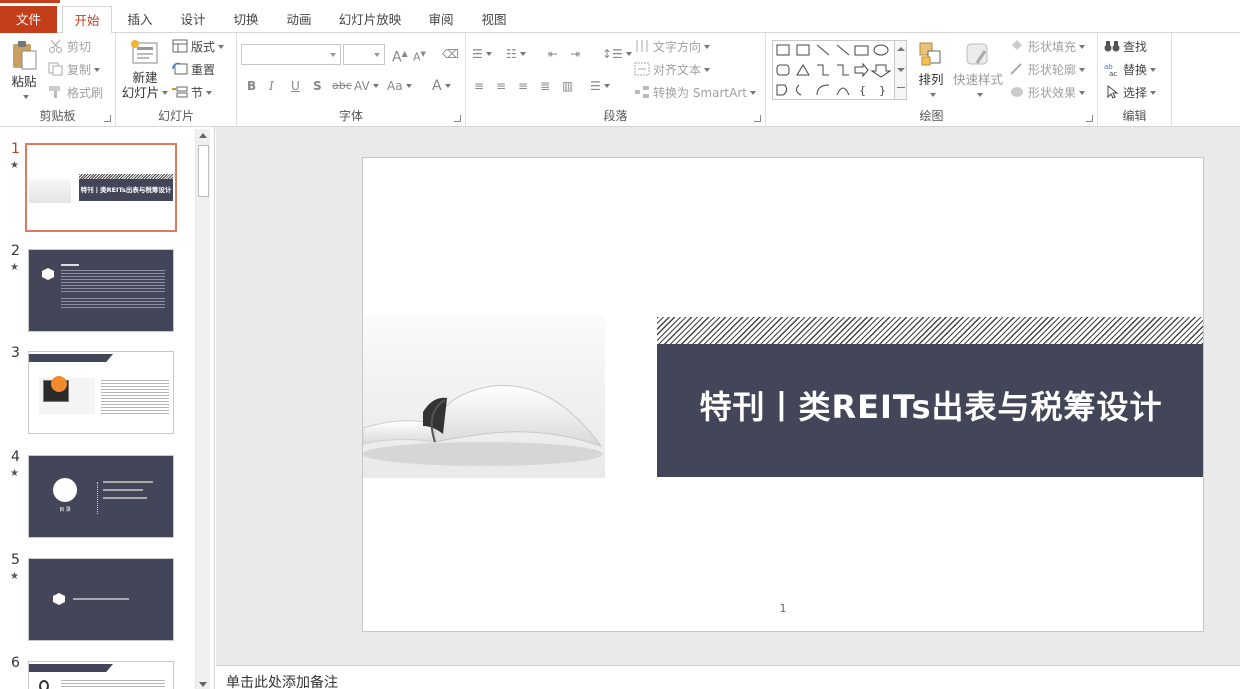 The image size is (1240, 689). Describe the element at coordinates (695, 93) in the screenshot. I see `convert-smartart-button: 转换为 SmartArt` at that location.